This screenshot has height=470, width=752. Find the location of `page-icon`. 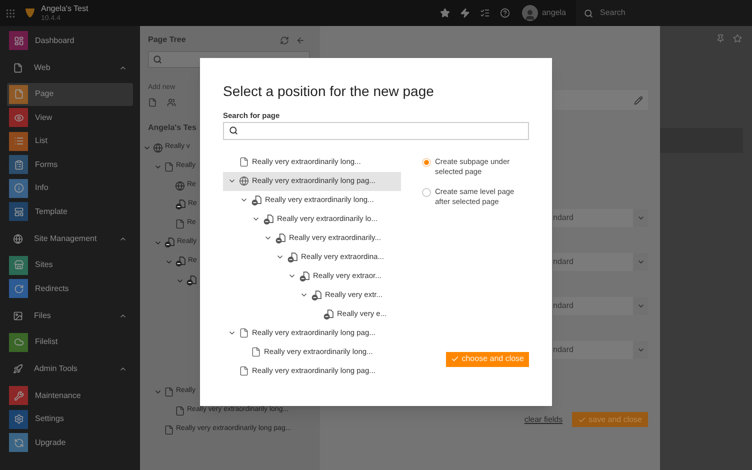

page-icon is located at coordinates (18, 67).